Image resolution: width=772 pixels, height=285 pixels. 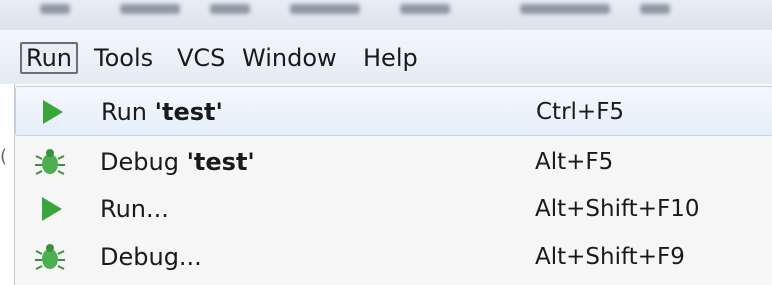 What do you see at coordinates (580, 112) in the screenshot?
I see `shortcut-text: Ctrl+F5` at bounding box center [580, 112].